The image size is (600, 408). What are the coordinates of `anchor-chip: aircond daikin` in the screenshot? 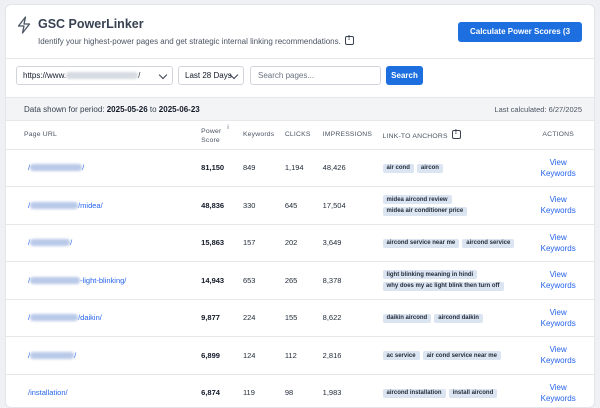 It's located at (458, 318).